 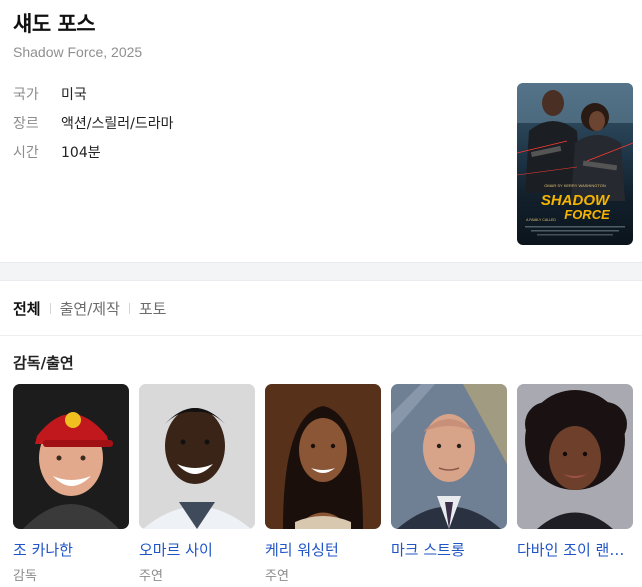 I want to click on info-row-genre: 장르 액션/스릴러/드라마, so click(x=93, y=127).